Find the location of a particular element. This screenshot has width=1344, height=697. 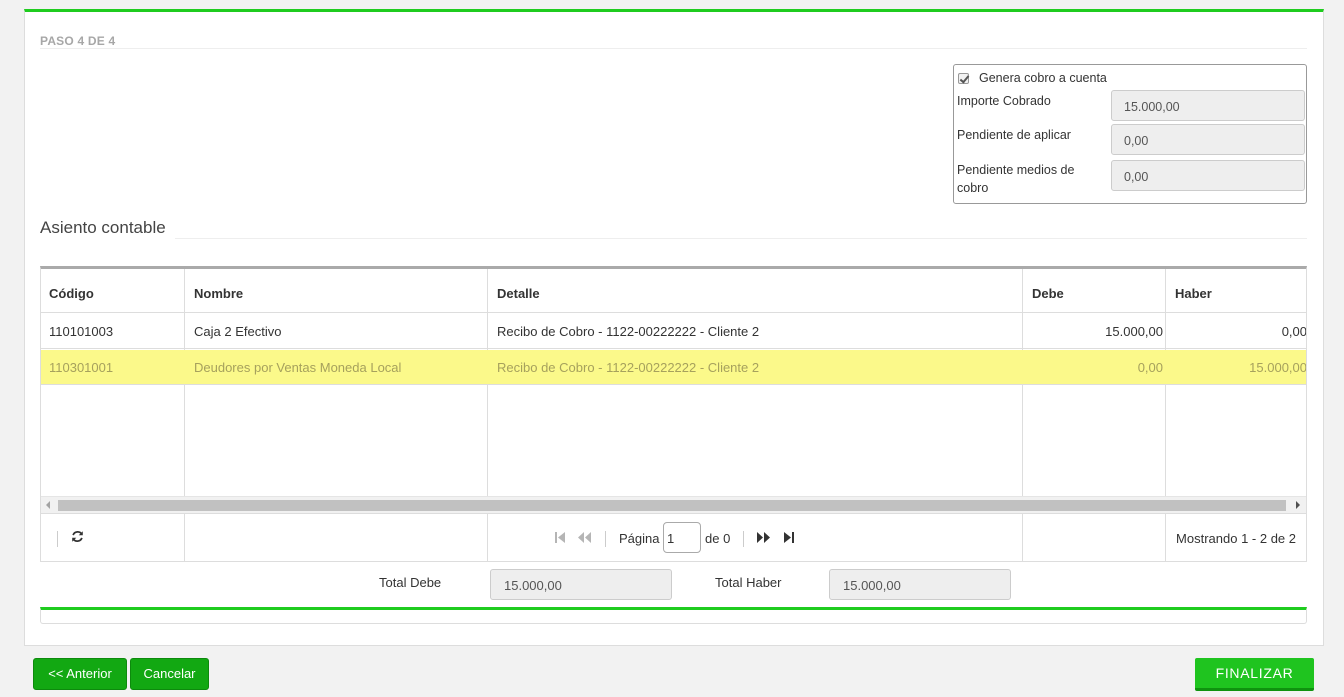

asiento-title: Asiento contable is located at coordinates (103, 227).